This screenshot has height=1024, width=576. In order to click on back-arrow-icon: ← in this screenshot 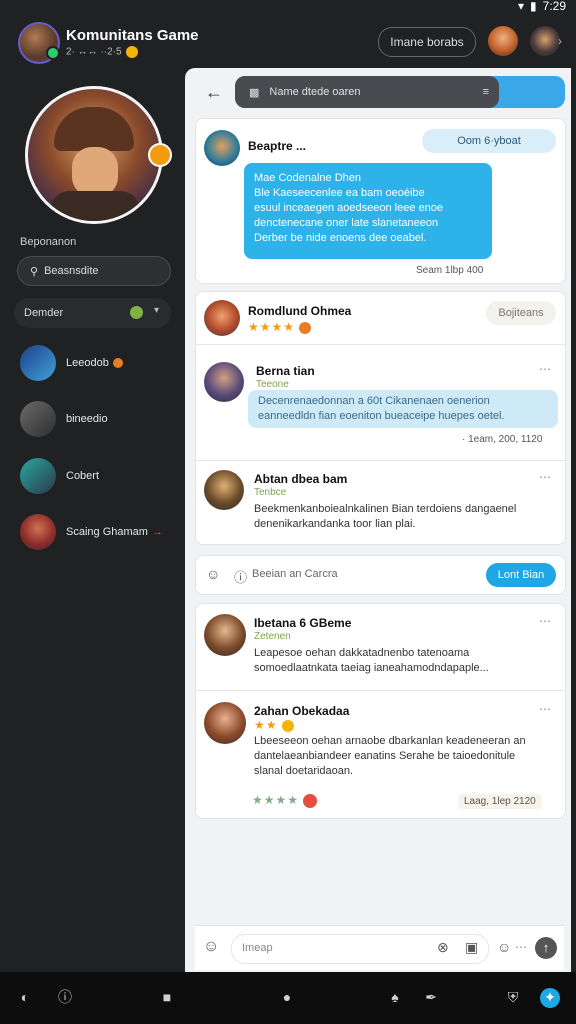, I will do `click(215, 92)`.